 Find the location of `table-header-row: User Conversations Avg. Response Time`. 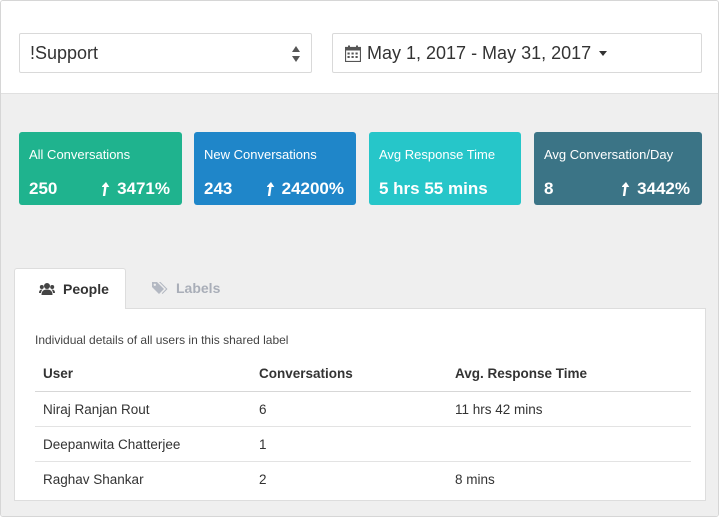

table-header-row: User Conversations Avg. Response Time is located at coordinates (363, 374).